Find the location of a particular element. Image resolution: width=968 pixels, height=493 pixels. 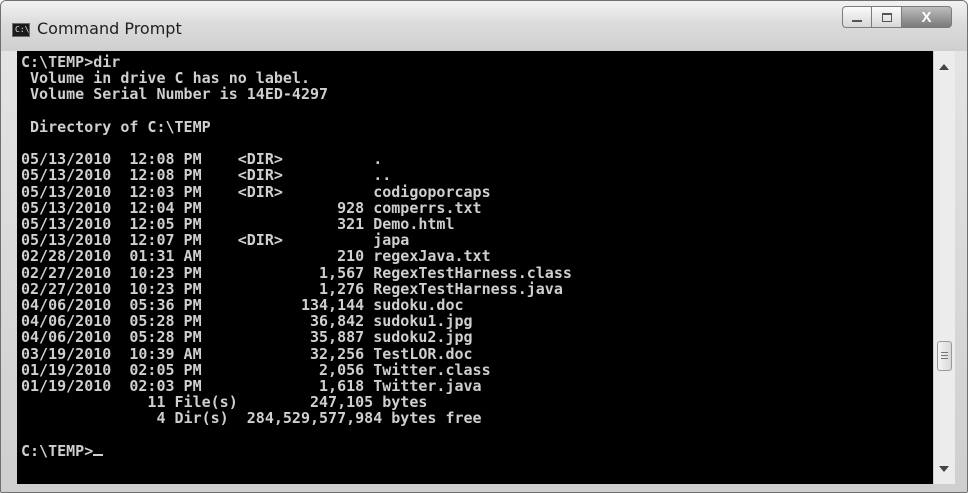

icon-label: C:\ is located at coordinates (22, 29).